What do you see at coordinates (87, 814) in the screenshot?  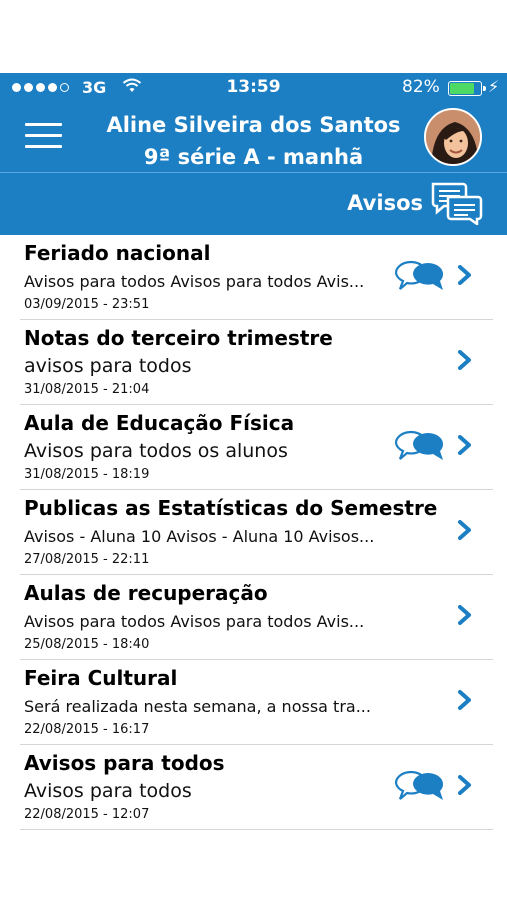 I see `notice-date: 22/08/2015 - 12:07` at bounding box center [87, 814].